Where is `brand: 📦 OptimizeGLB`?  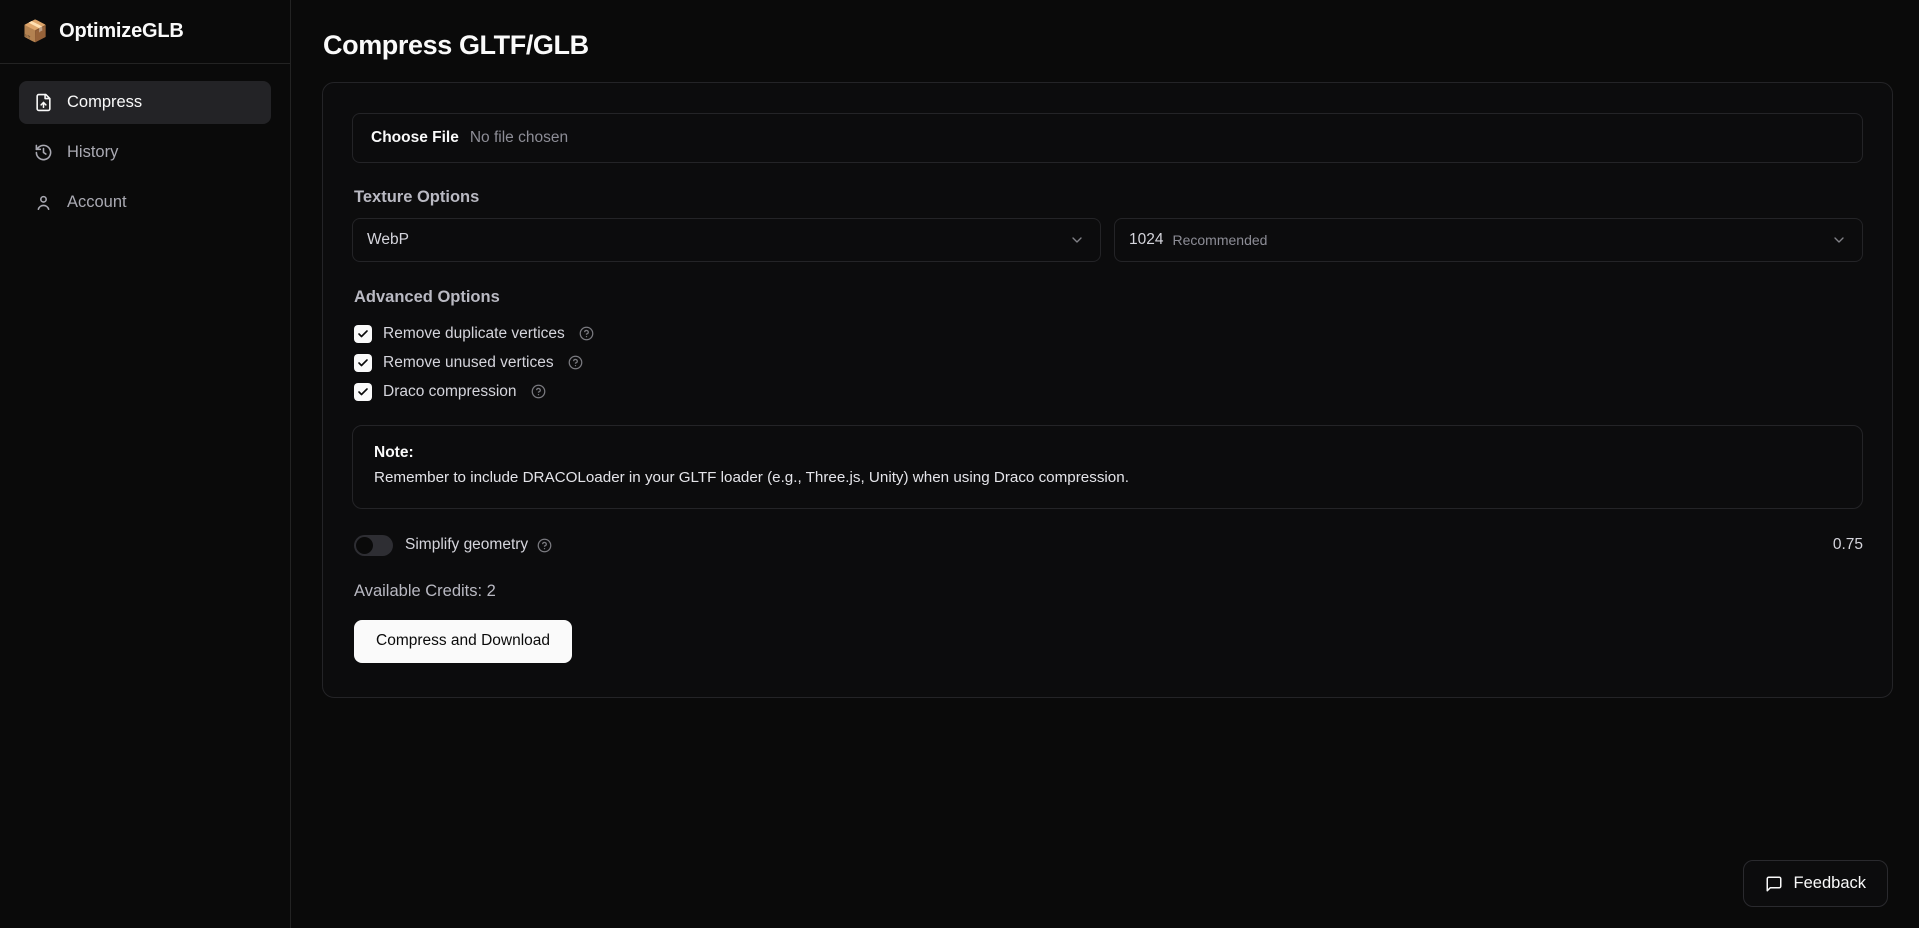 brand: 📦 OptimizeGLB is located at coordinates (145, 32).